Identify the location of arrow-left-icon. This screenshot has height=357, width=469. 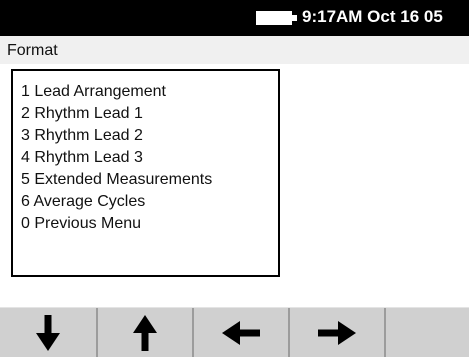
(241, 332).